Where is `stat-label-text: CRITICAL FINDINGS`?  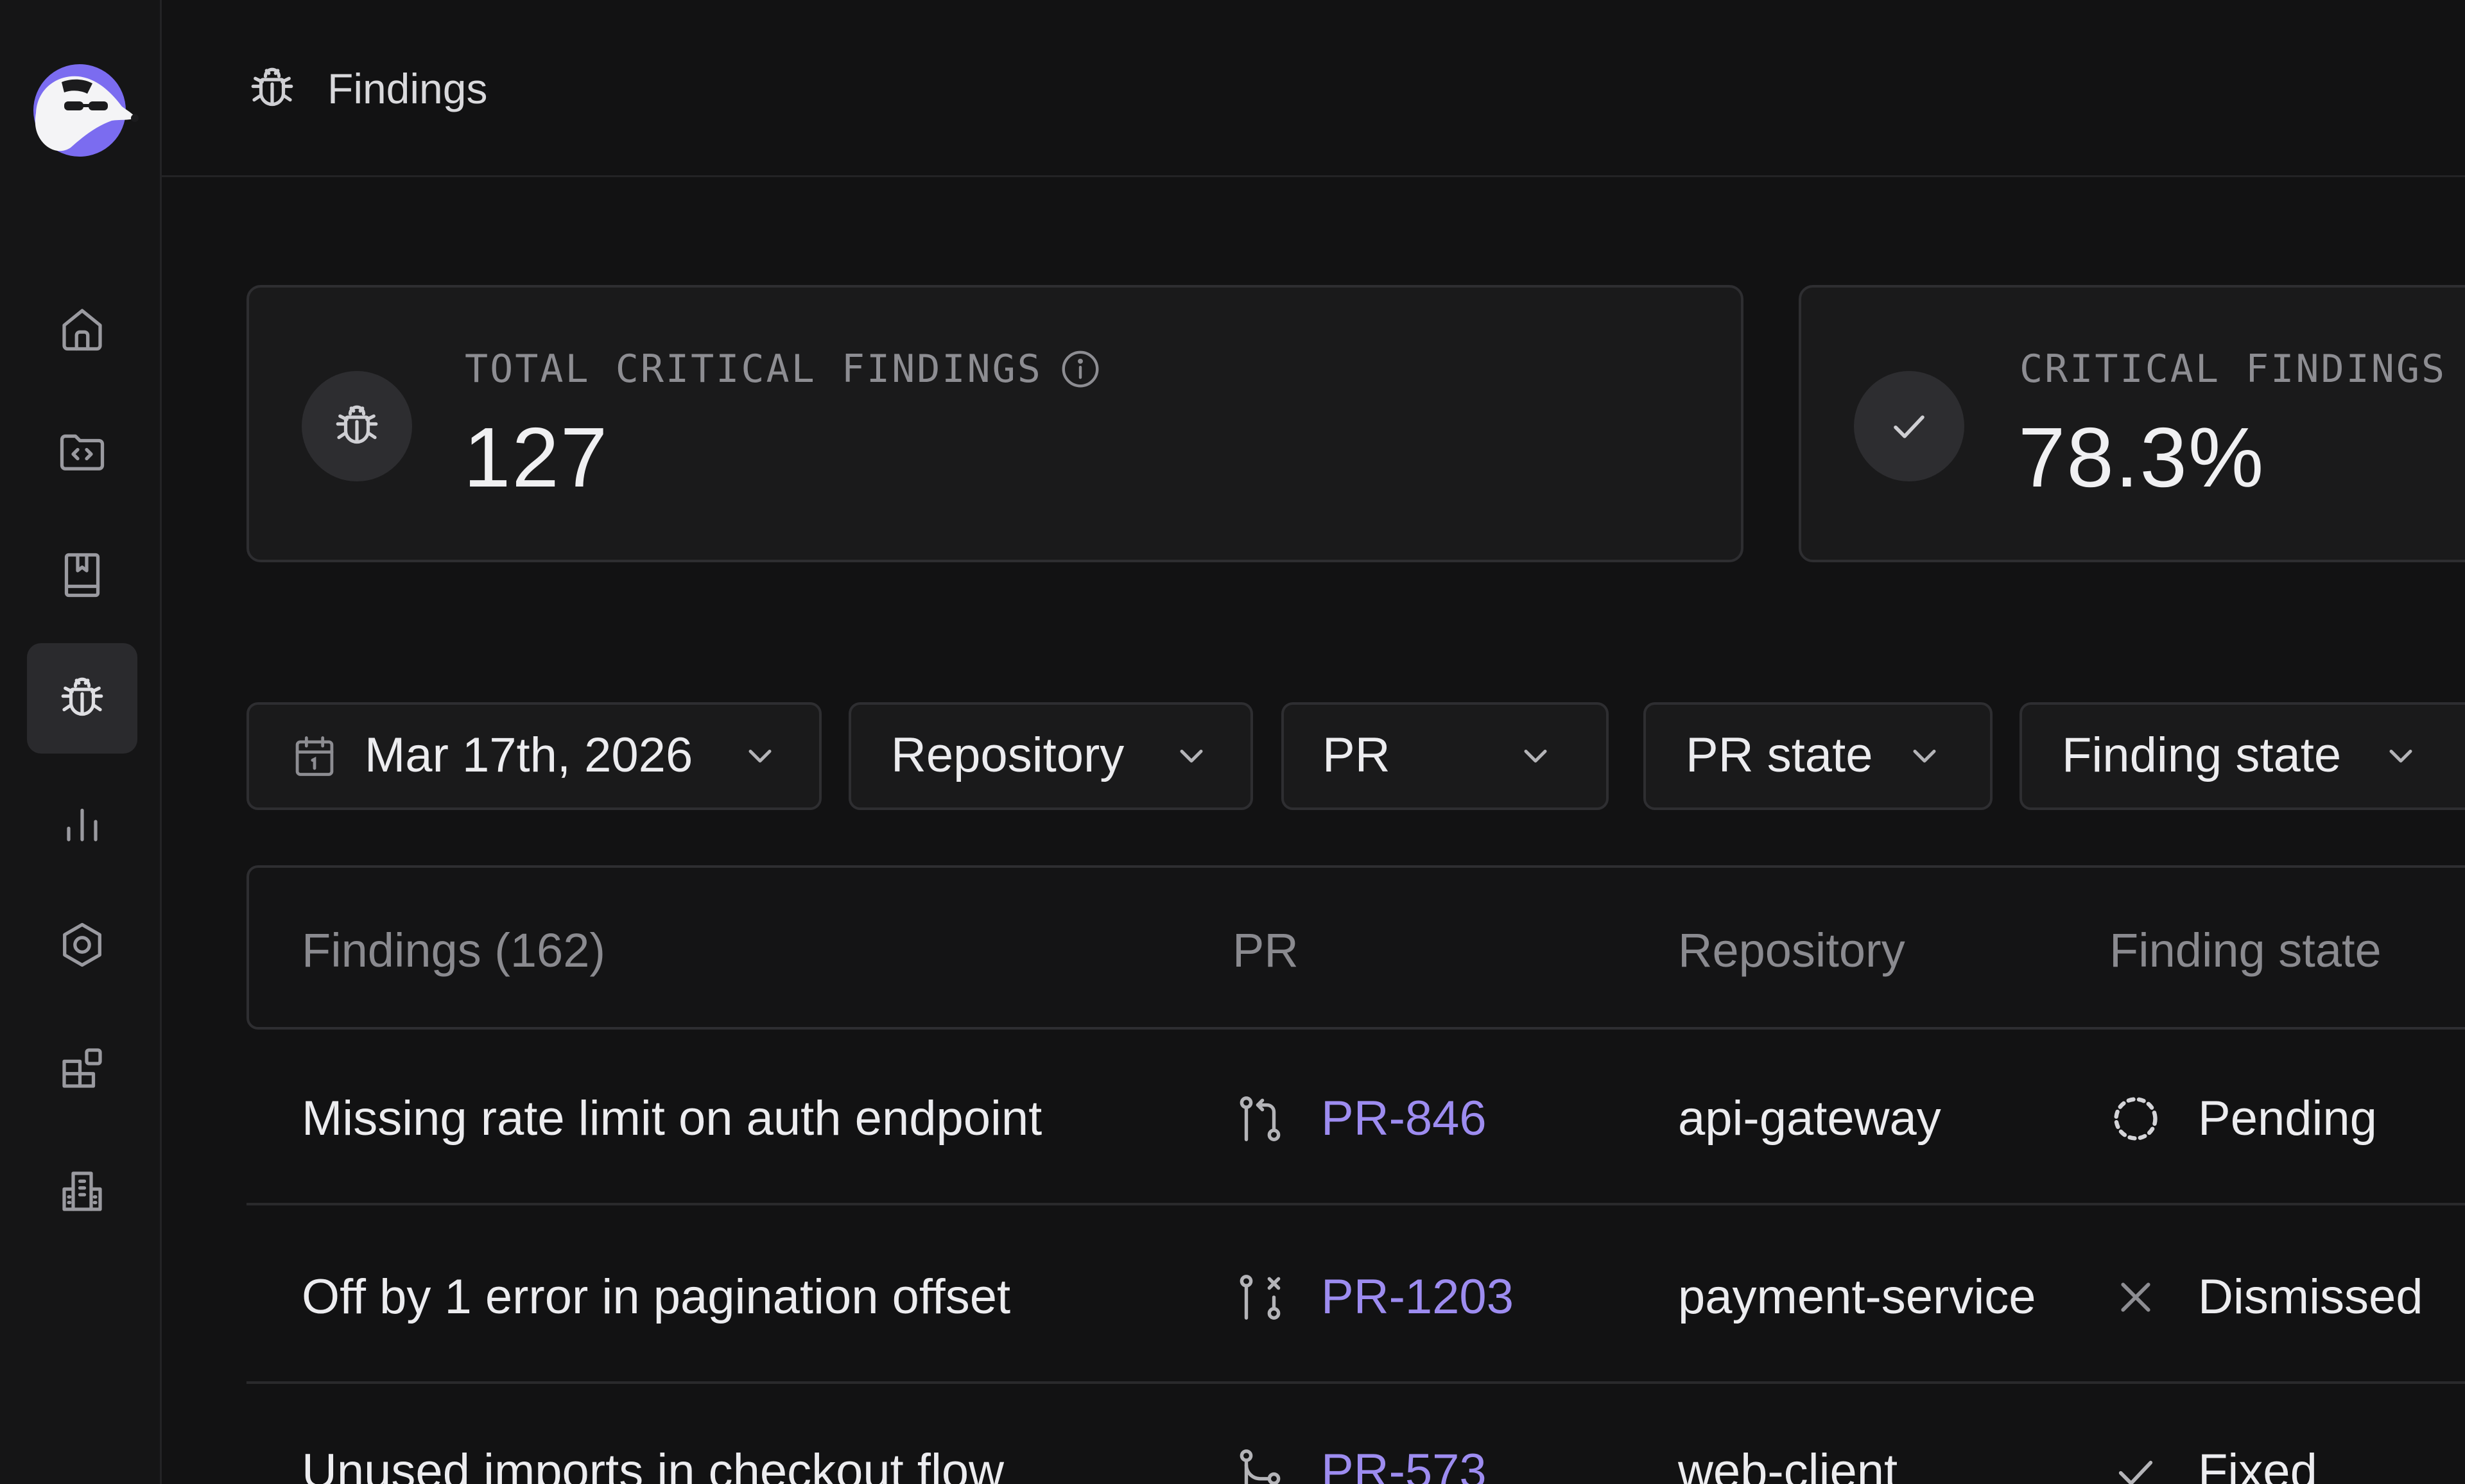
stat-label-text: CRITICAL FINDINGS is located at coordinates (2233, 369).